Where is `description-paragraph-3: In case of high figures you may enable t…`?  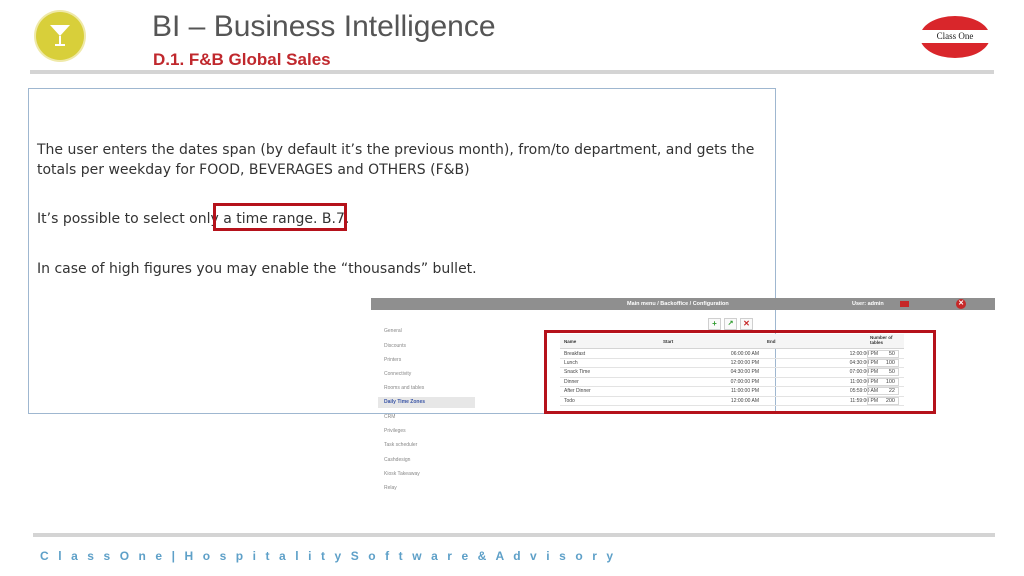 description-paragraph-3: In case of high figures you may enable t… is located at coordinates (257, 269).